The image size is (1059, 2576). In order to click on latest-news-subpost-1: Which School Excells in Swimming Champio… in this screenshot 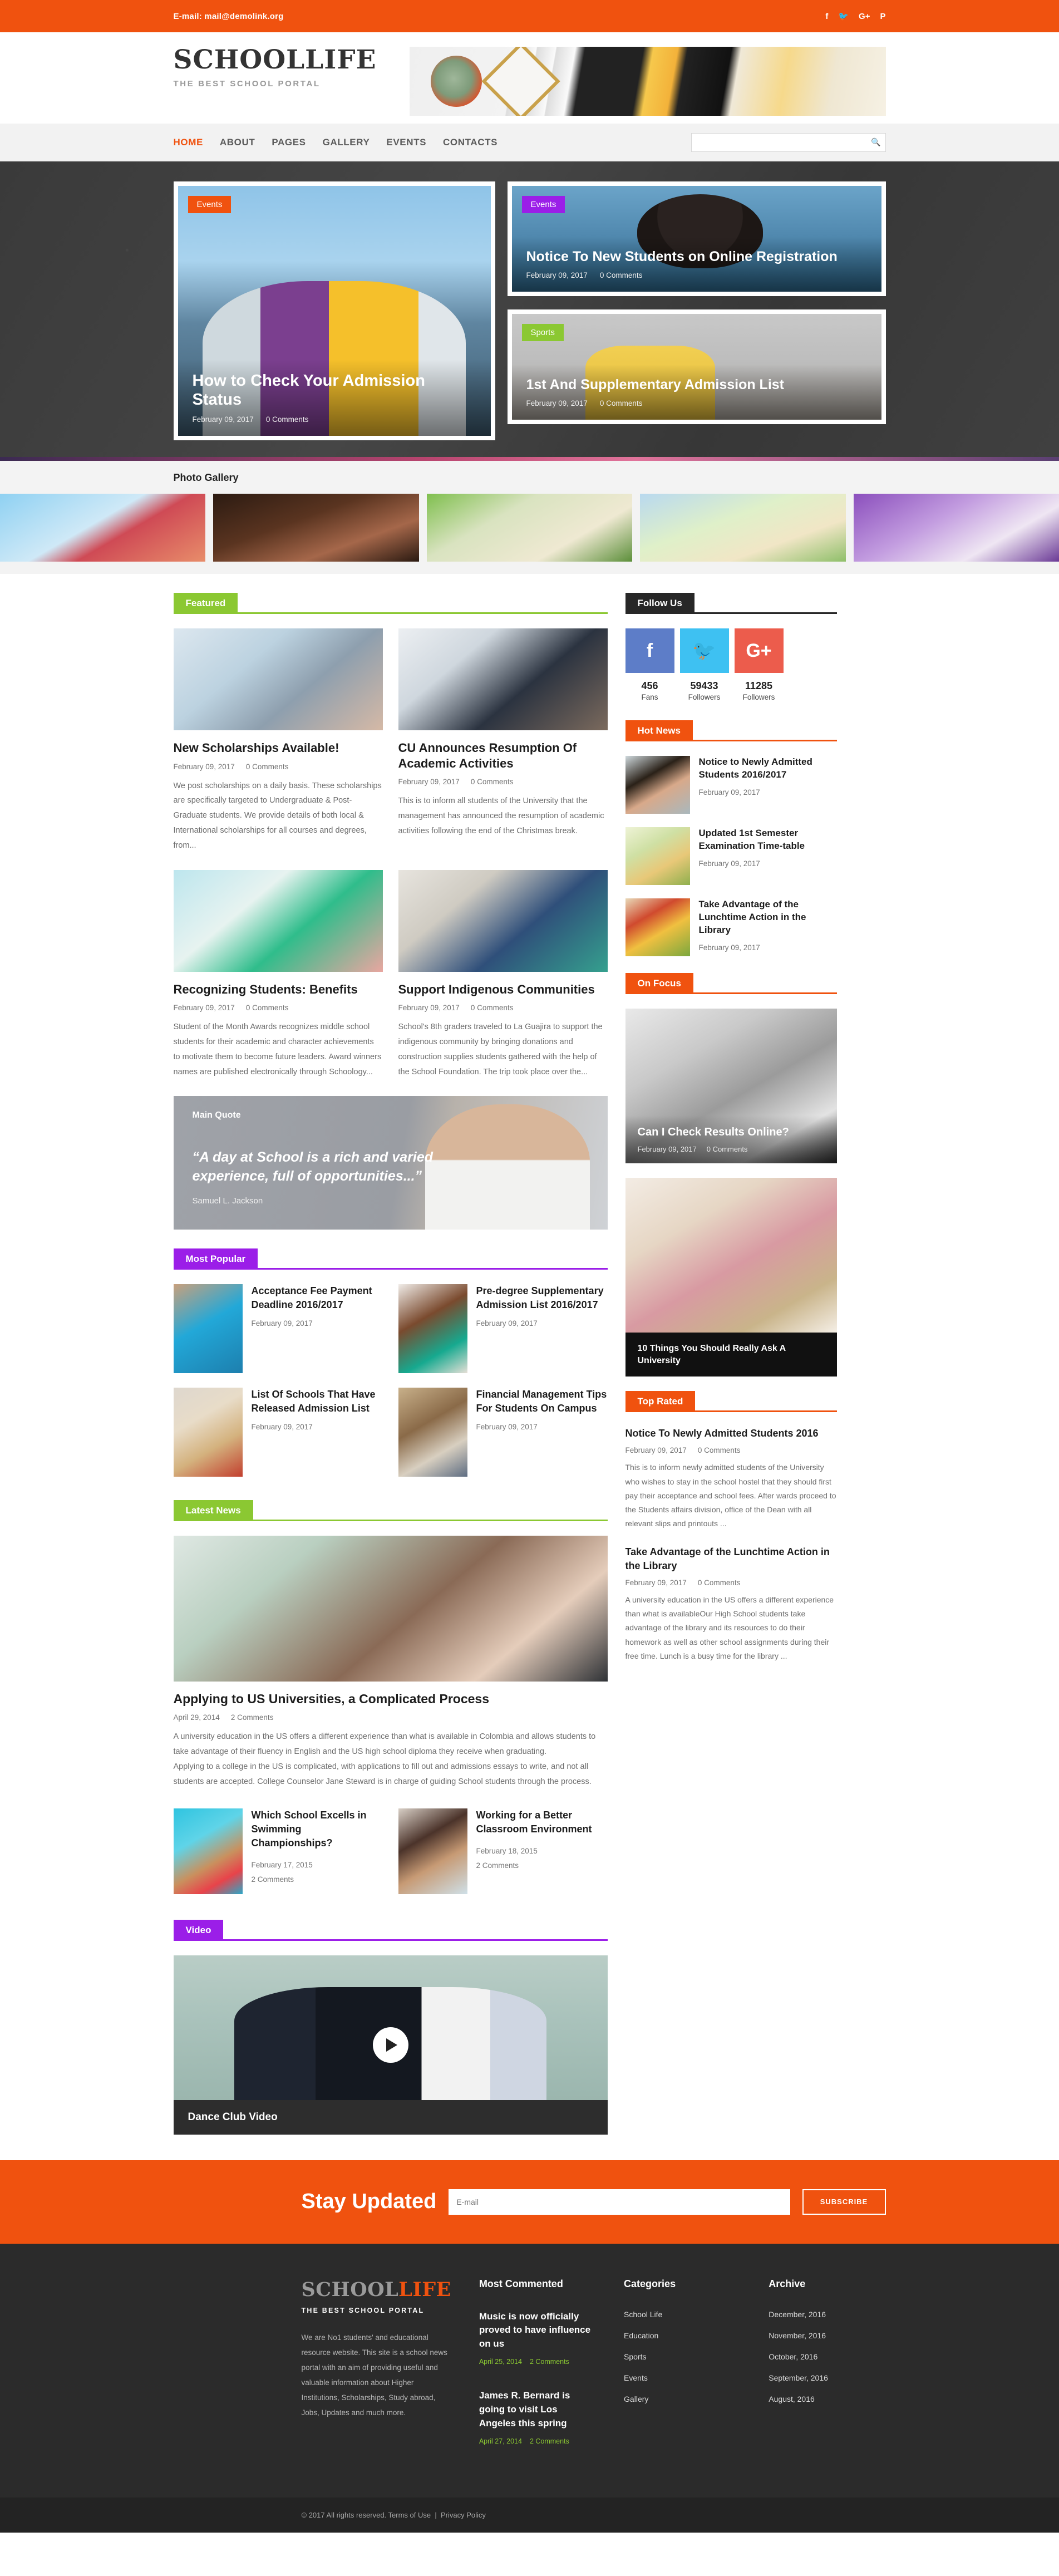, I will do `click(278, 1851)`.